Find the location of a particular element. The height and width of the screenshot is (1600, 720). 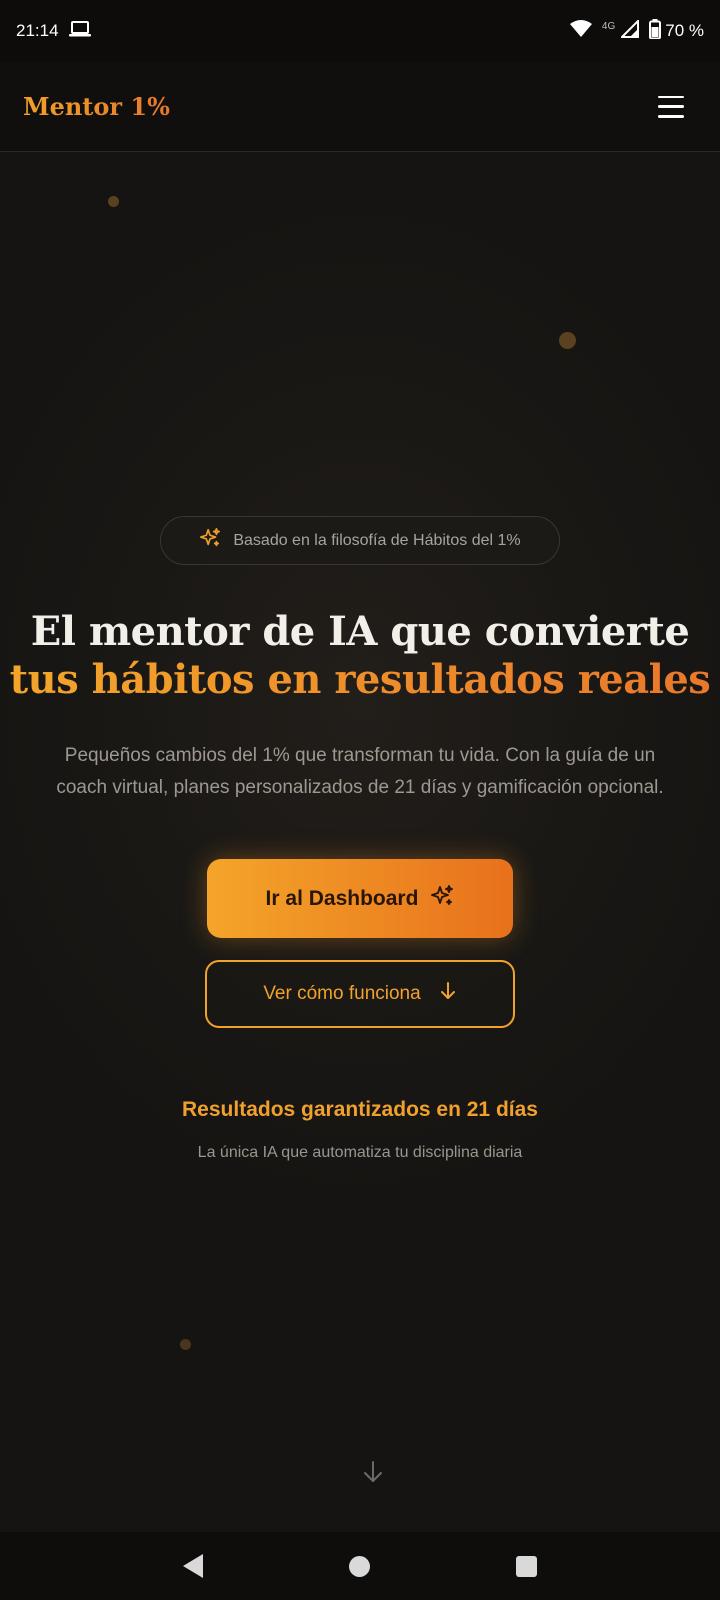

dashboard-button-label: Ir al Dashboard is located at coordinates (342, 898).